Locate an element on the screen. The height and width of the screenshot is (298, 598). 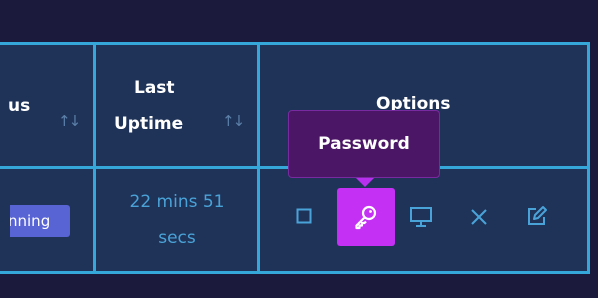
edit-icon is located at coordinates (537, 216).